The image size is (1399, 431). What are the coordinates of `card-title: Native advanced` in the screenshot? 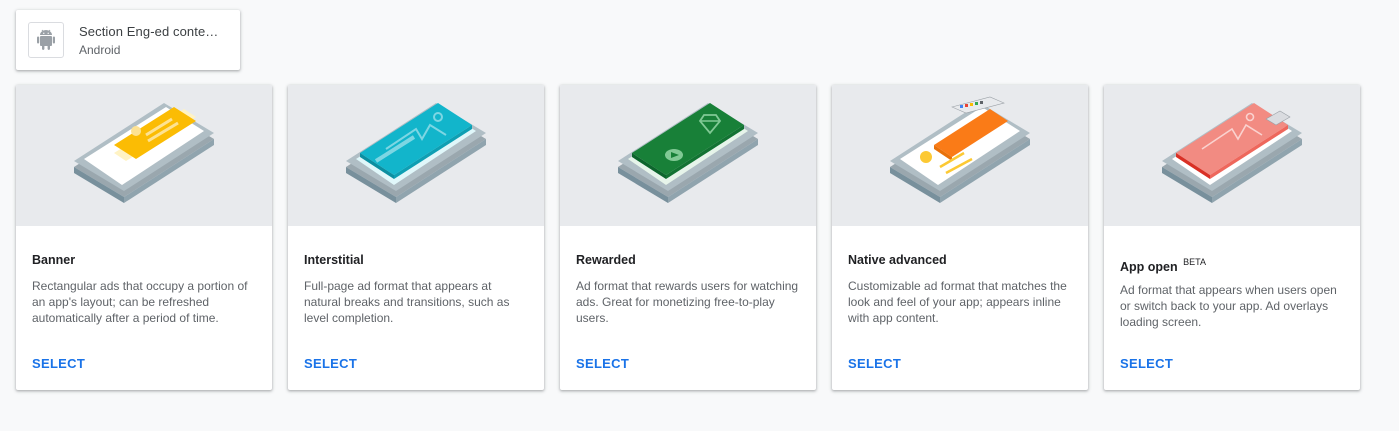 It's located at (897, 260).